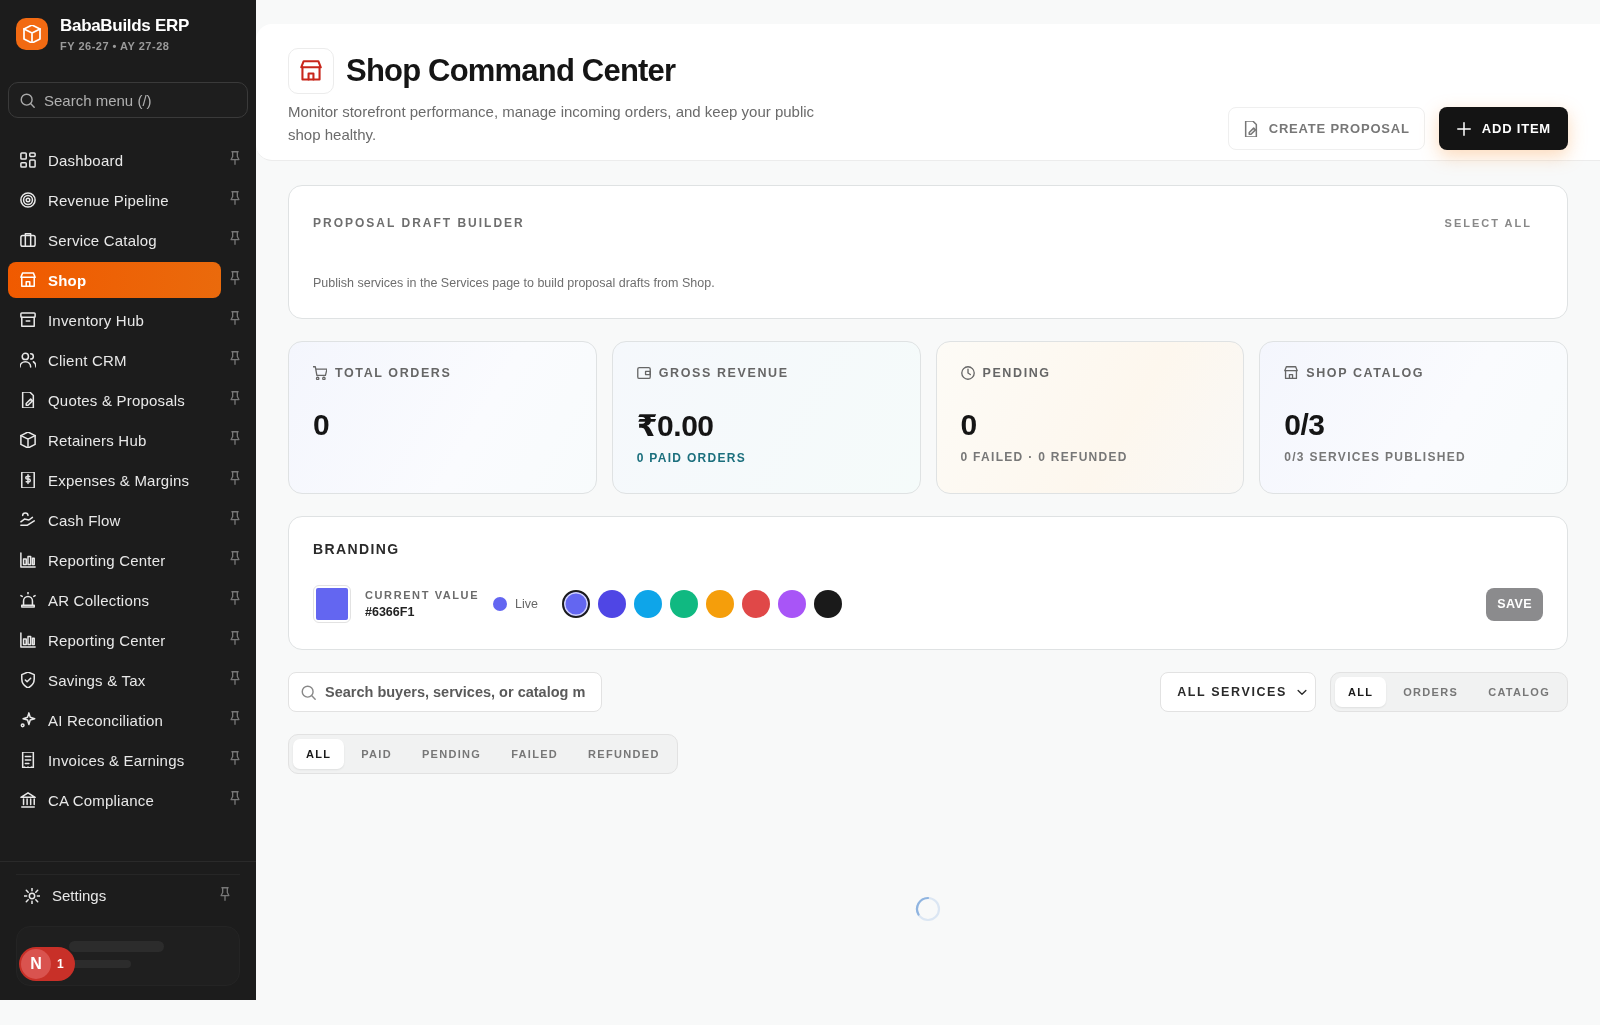 This screenshot has width=1600, height=1025. Describe the element at coordinates (32, 895) in the screenshot. I see `settings-icon` at that location.